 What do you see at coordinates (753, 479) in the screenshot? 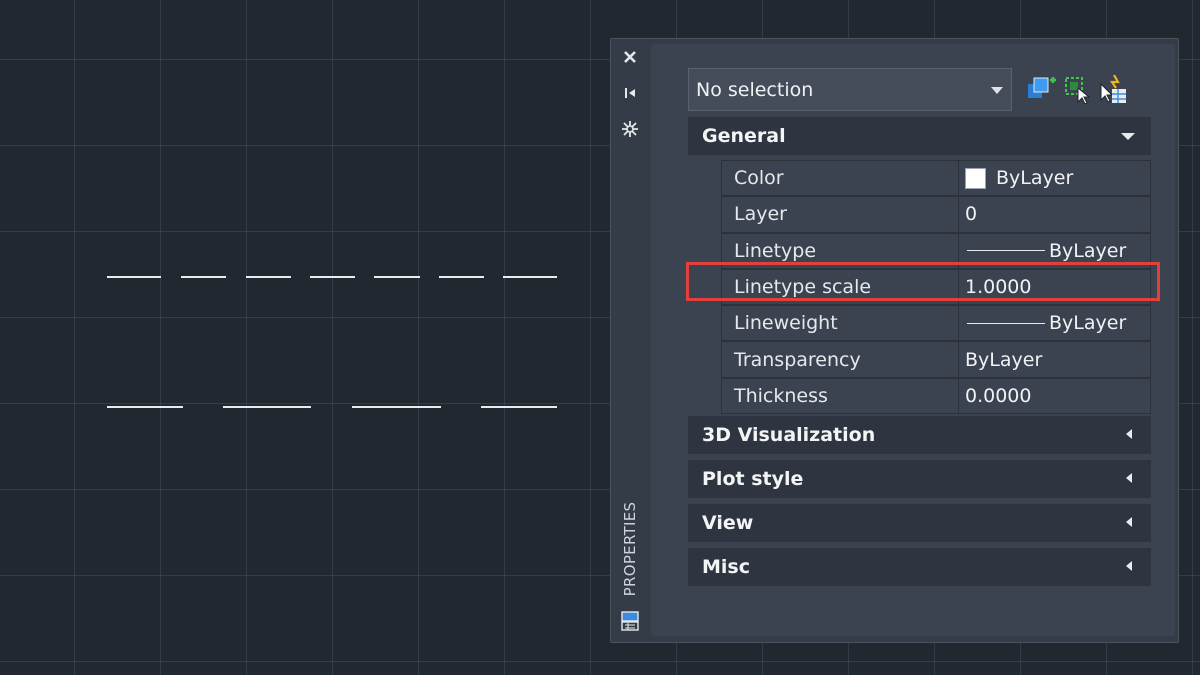
I see `section-plot-style-label: Plot style` at bounding box center [753, 479].